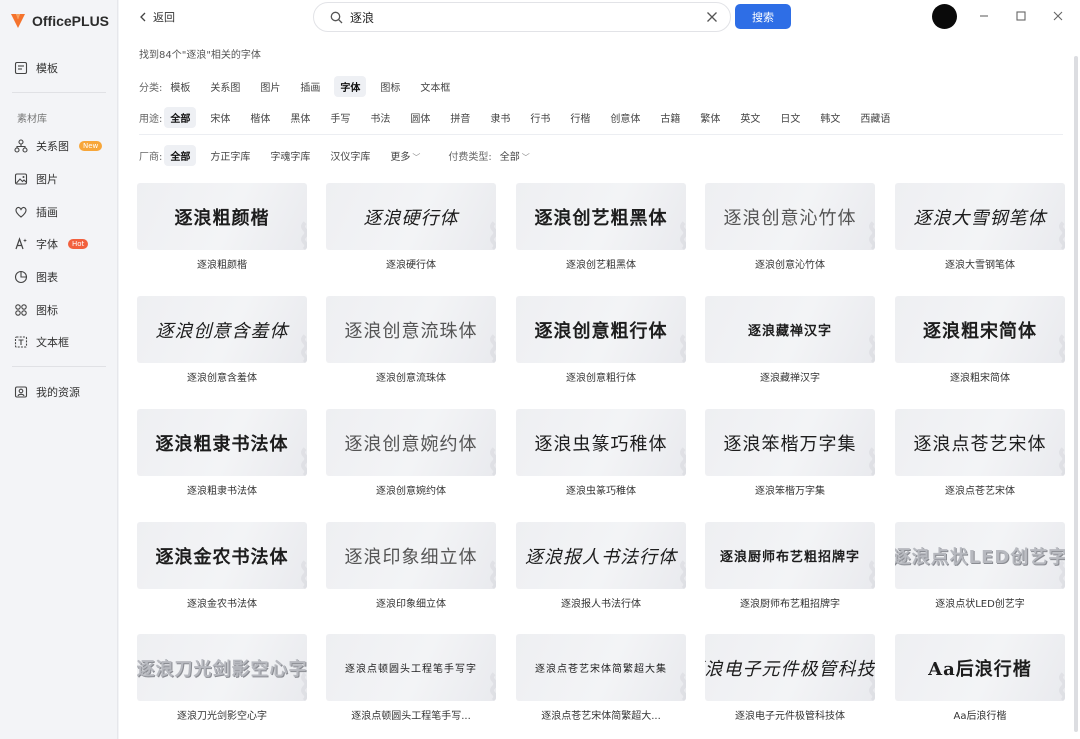  I want to click on font-card: ⌇ 逐浪创意婉约体 逐浪创意婉约体, so click(411, 453).